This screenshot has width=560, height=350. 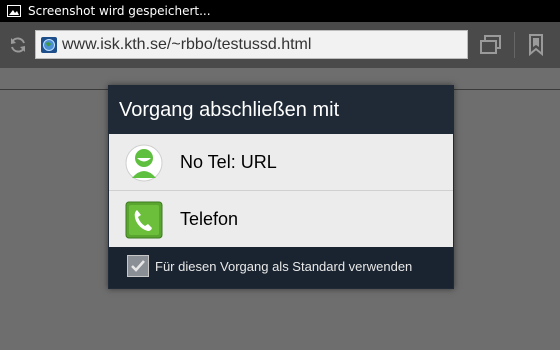 What do you see at coordinates (281, 162) in the screenshot?
I see `option-no-tel-url: No Tel: URL` at bounding box center [281, 162].